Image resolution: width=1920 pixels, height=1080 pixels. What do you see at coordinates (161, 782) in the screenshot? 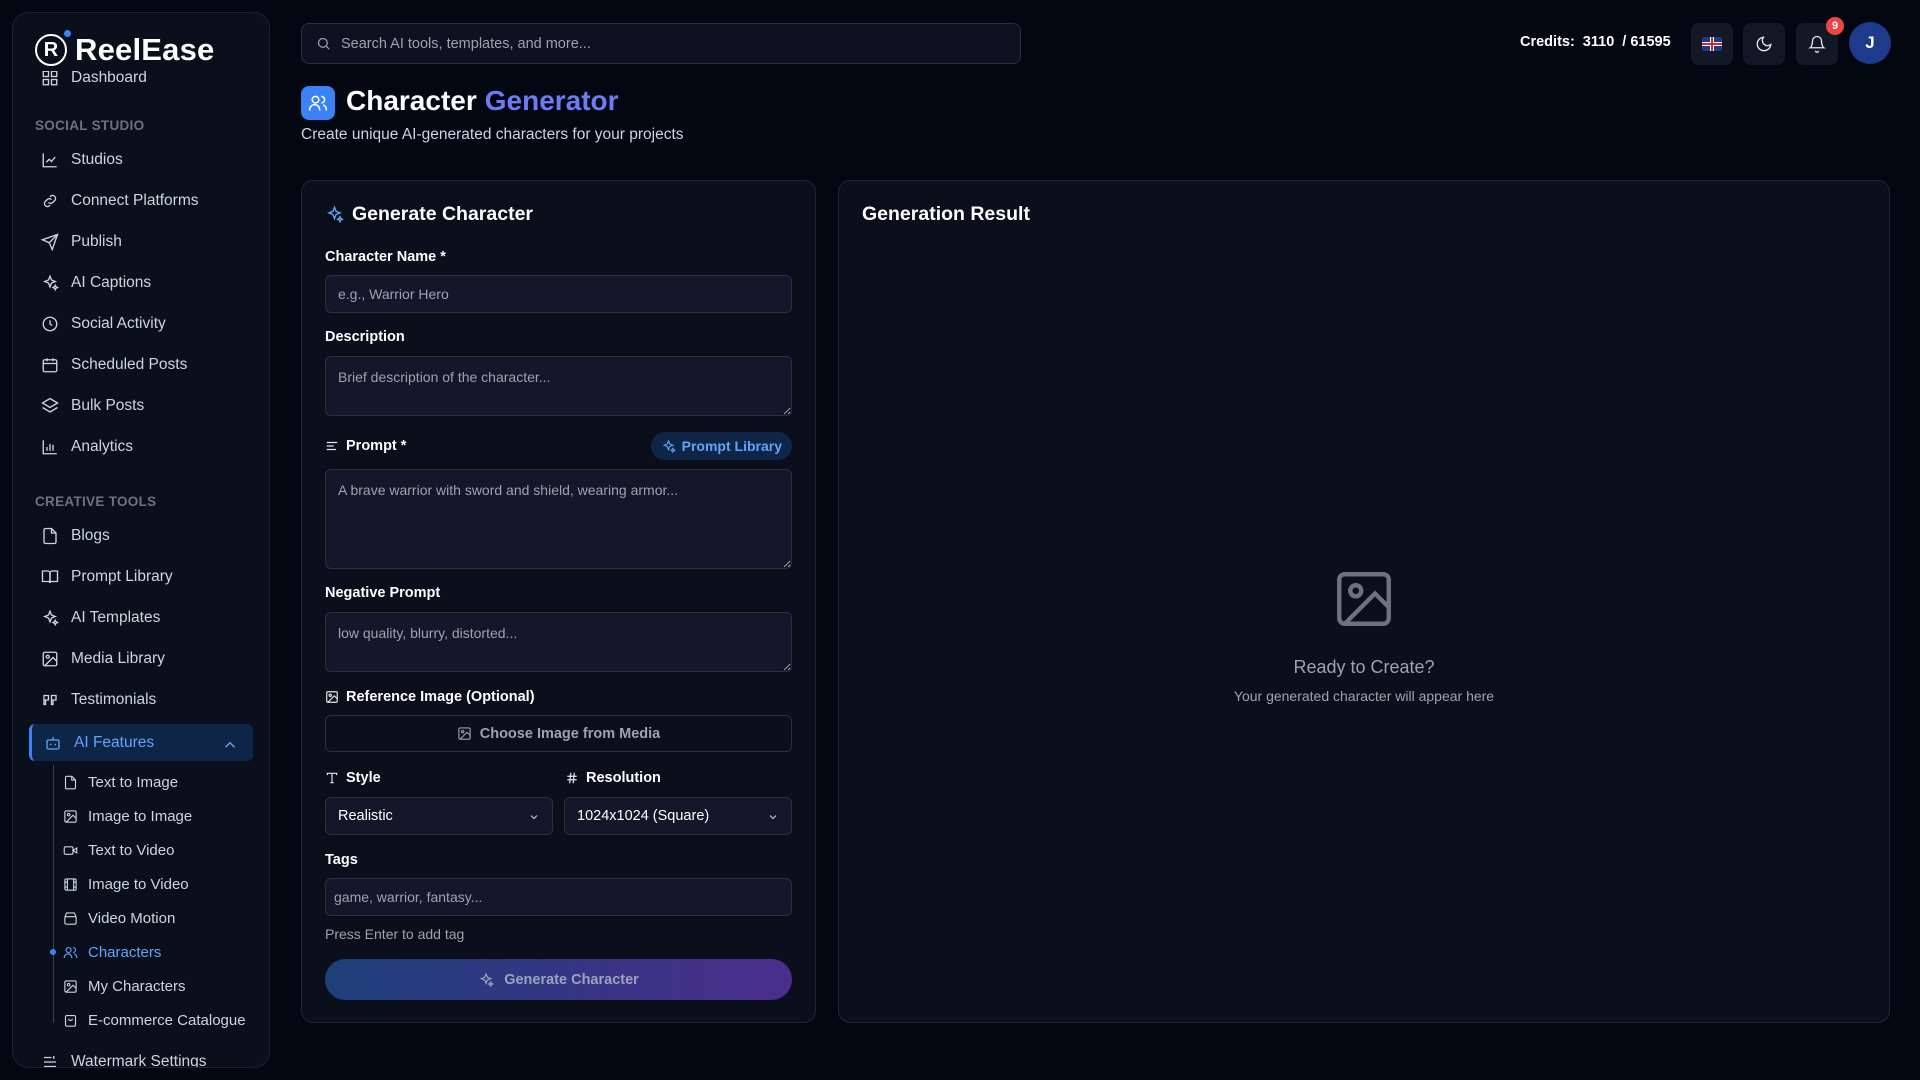
I see `sidebar-item-text-to-image: Text to Image` at bounding box center [161, 782].